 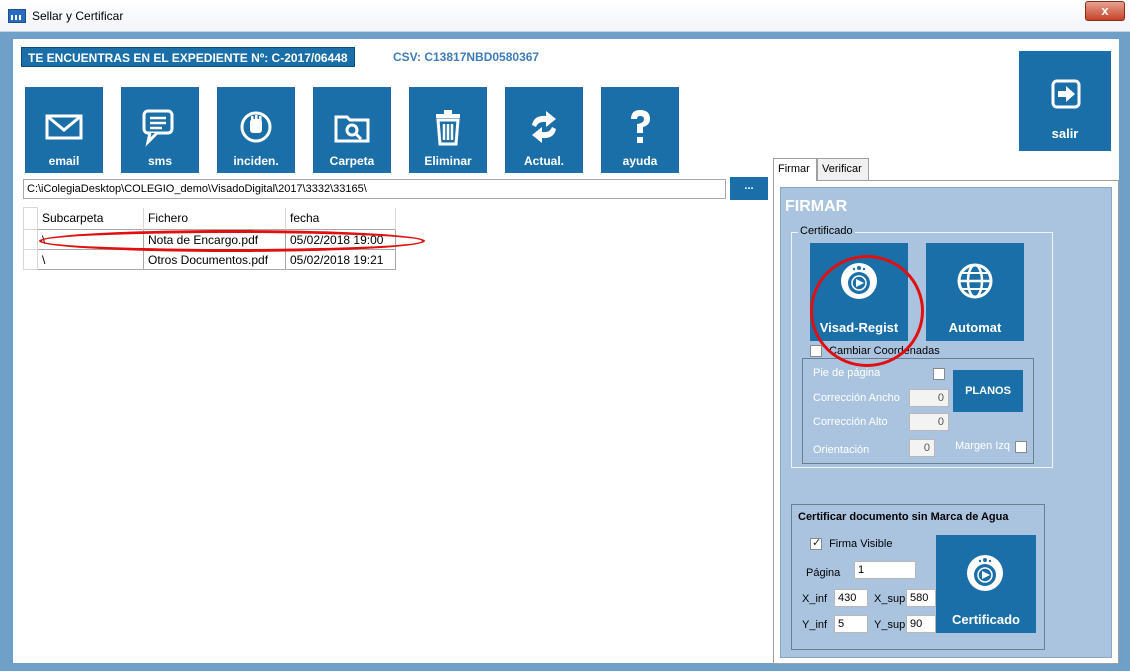 What do you see at coordinates (975, 327) in the screenshot?
I see `automat-label: Automat` at bounding box center [975, 327].